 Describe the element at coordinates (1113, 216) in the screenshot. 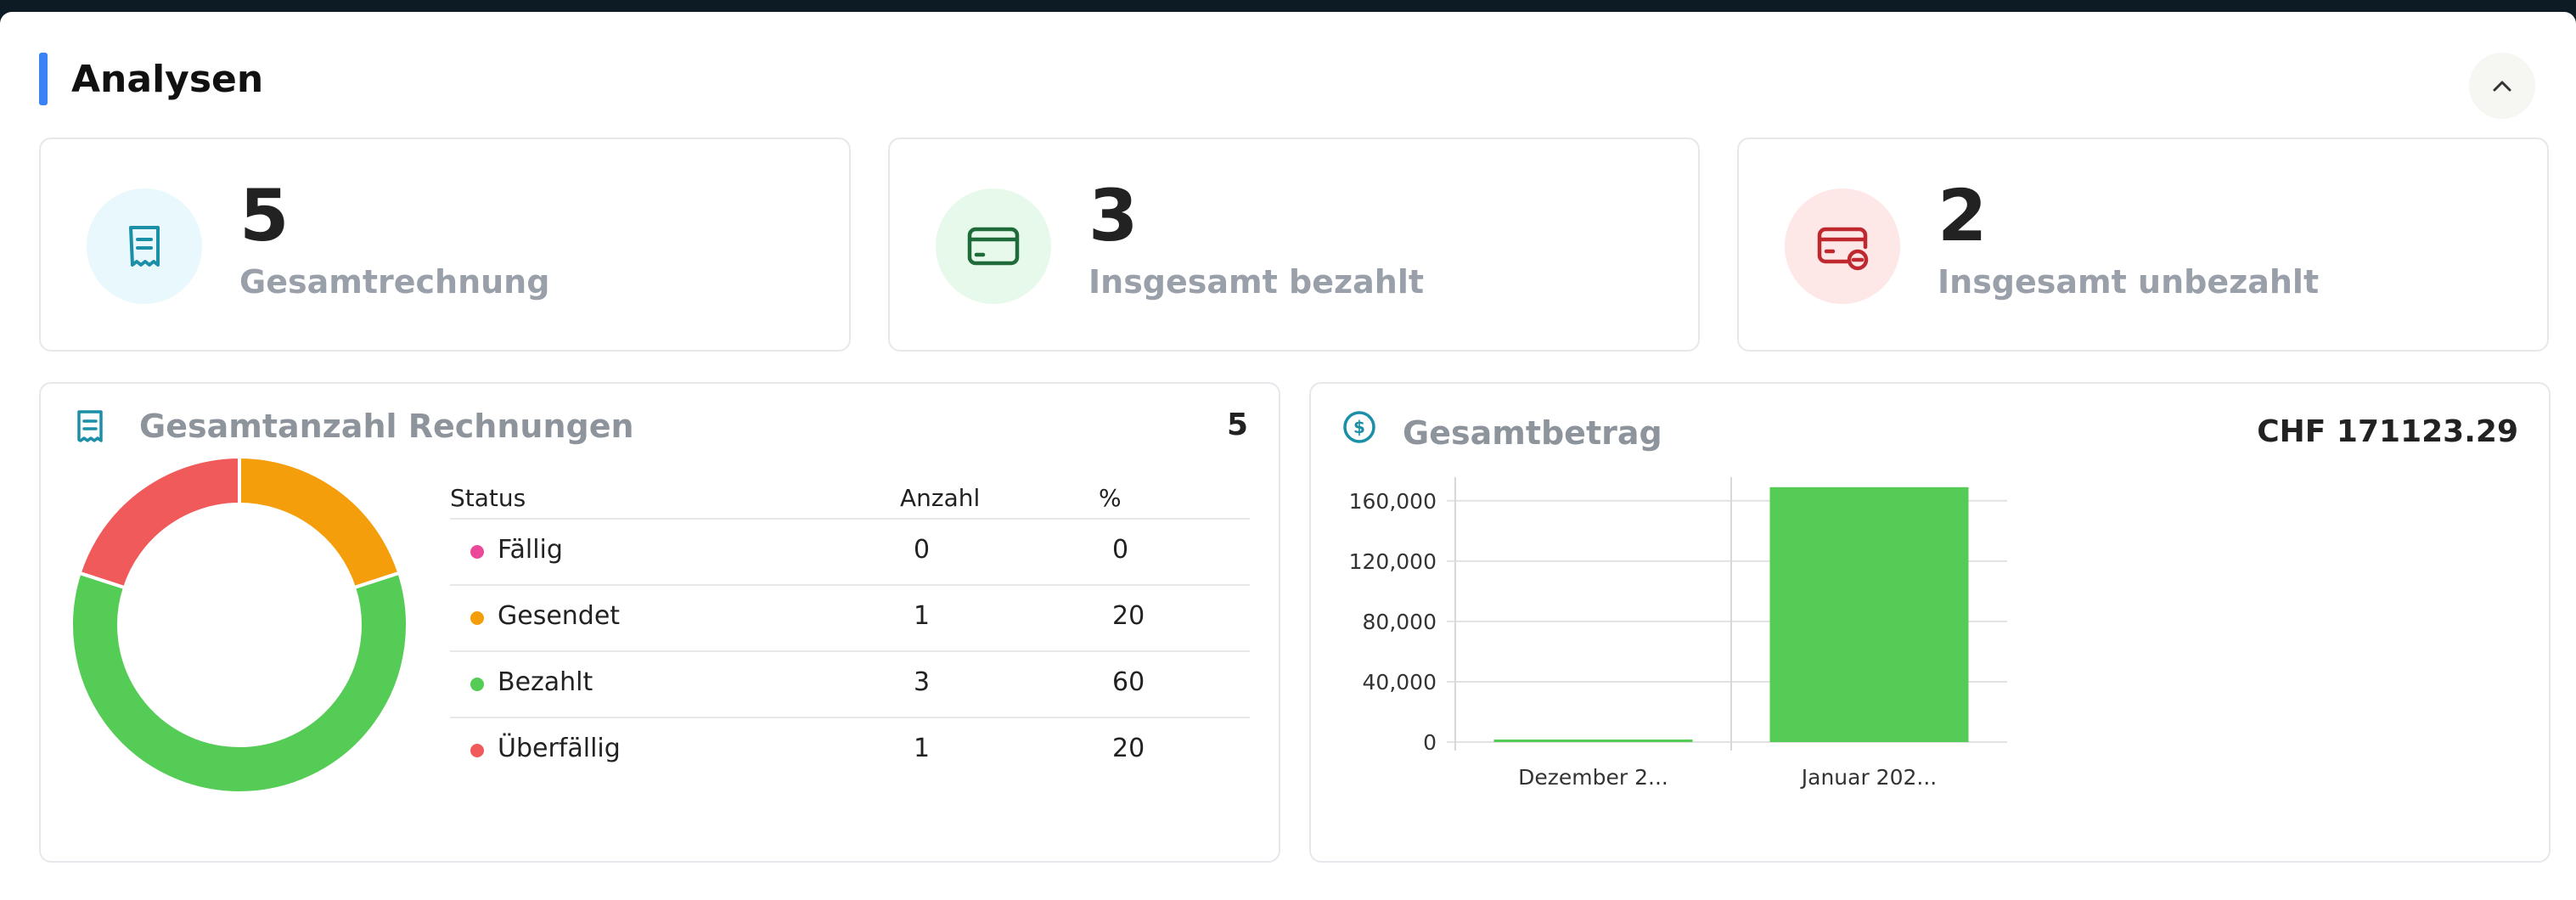

I see `stat-value: 3` at that location.